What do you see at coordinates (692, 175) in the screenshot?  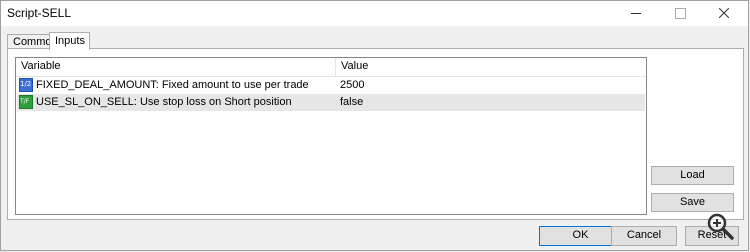 I see `load-button: Load` at bounding box center [692, 175].